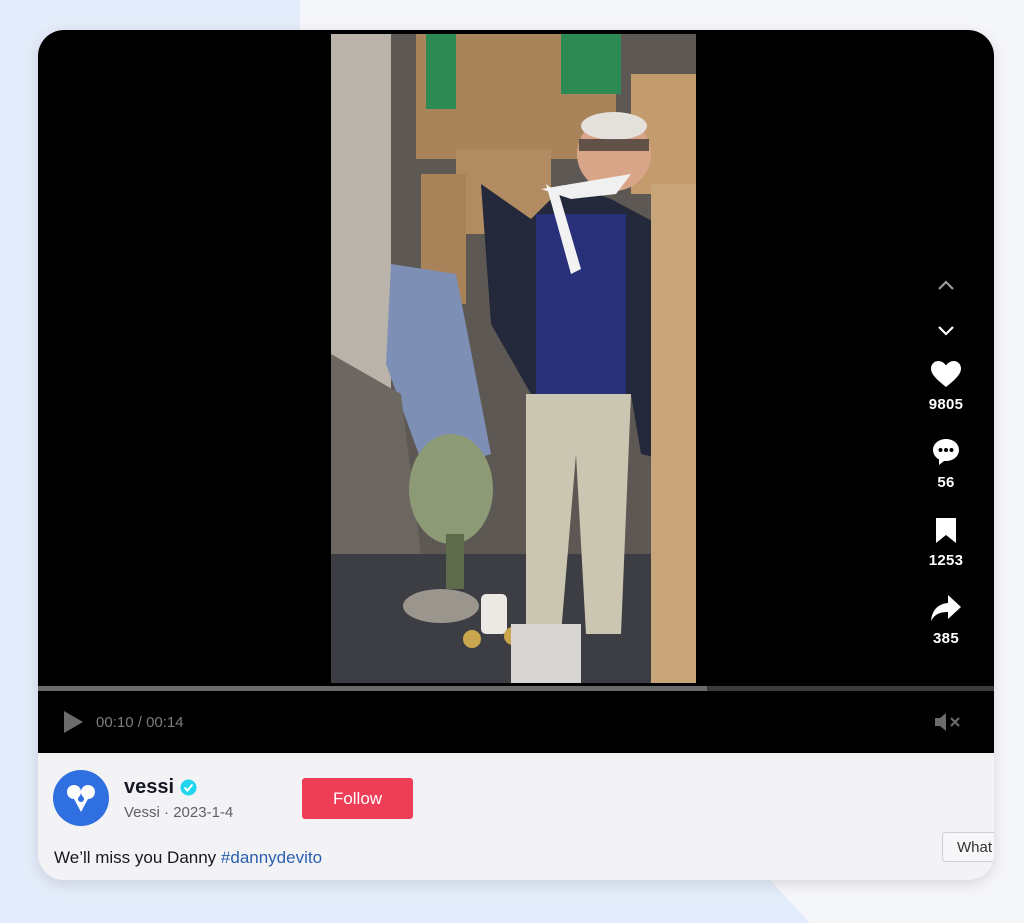 This screenshot has width=1024, height=923. What do you see at coordinates (946, 560) in the screenshot?
I see `save-count: 1253` at bounding box center [946, 560].